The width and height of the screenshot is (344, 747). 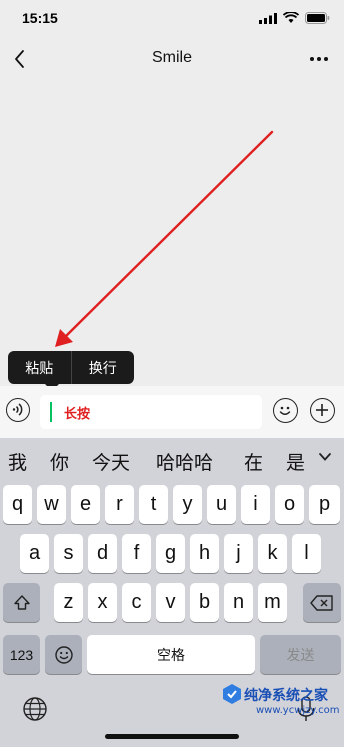 I want to click on voice-button, so click(x=18, y=410).